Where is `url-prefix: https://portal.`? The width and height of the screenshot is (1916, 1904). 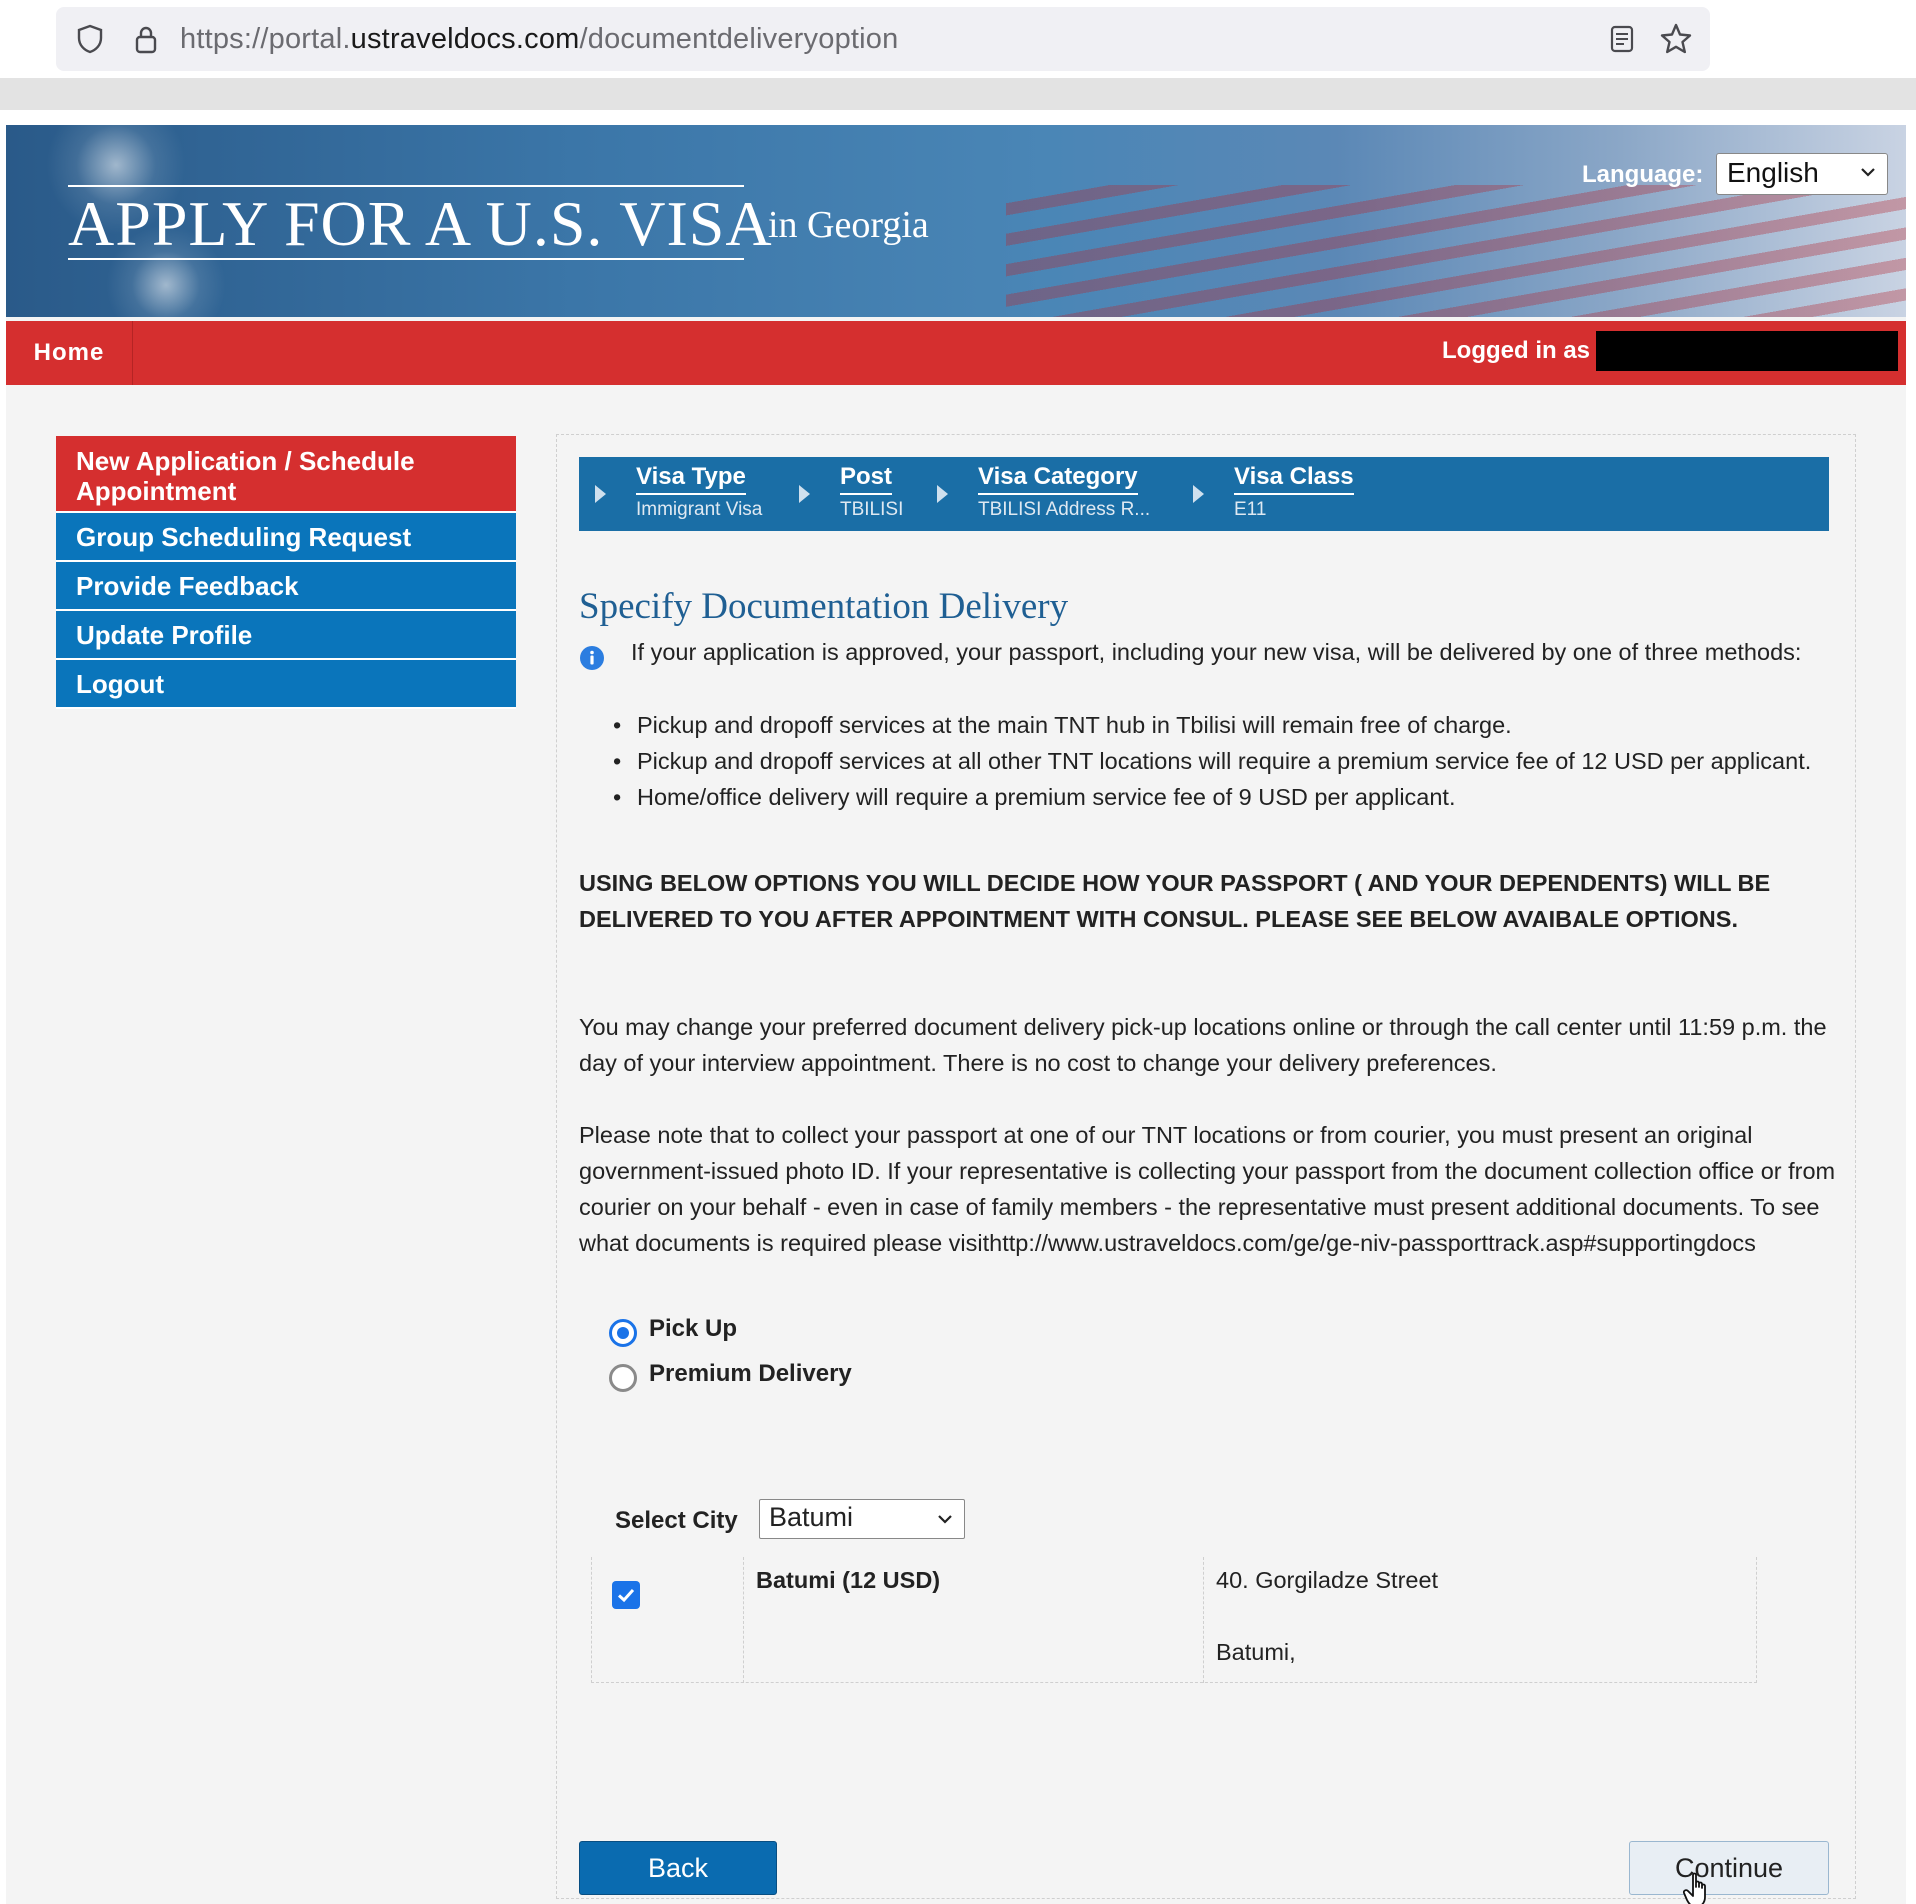 url-prefix: https://portal. is located at coordinates (265, 39).